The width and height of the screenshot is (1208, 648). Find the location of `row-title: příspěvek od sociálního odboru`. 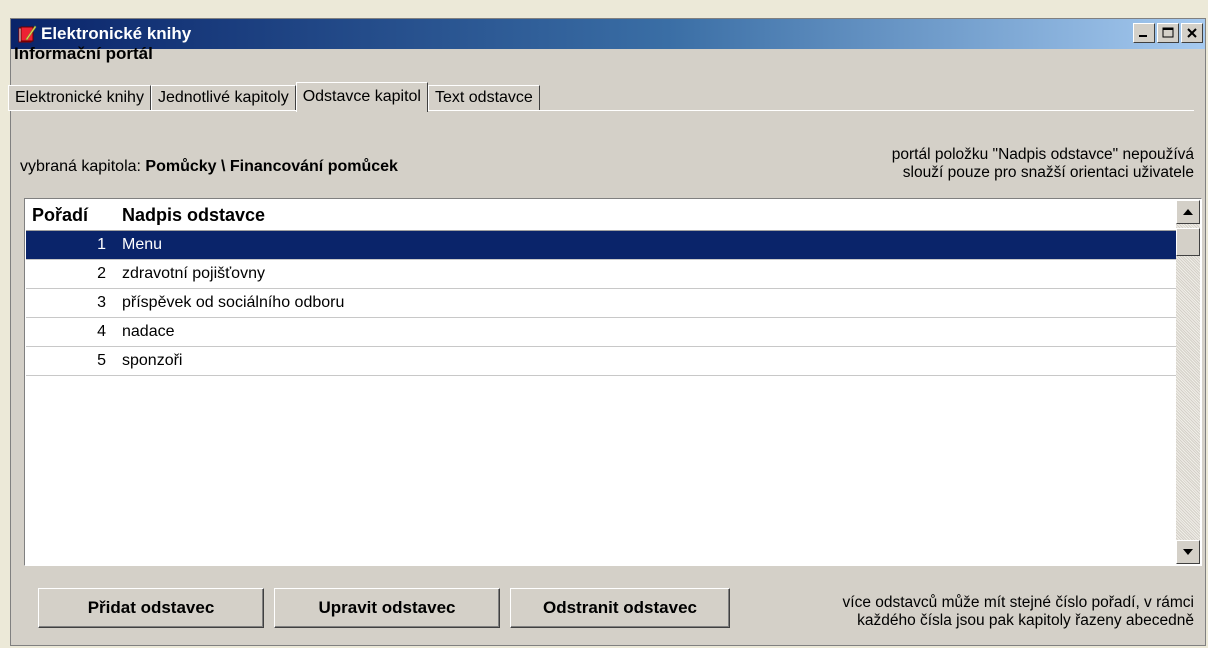

row-title: příspěvek od sociálního odboru is located at coordinates (233, 302).